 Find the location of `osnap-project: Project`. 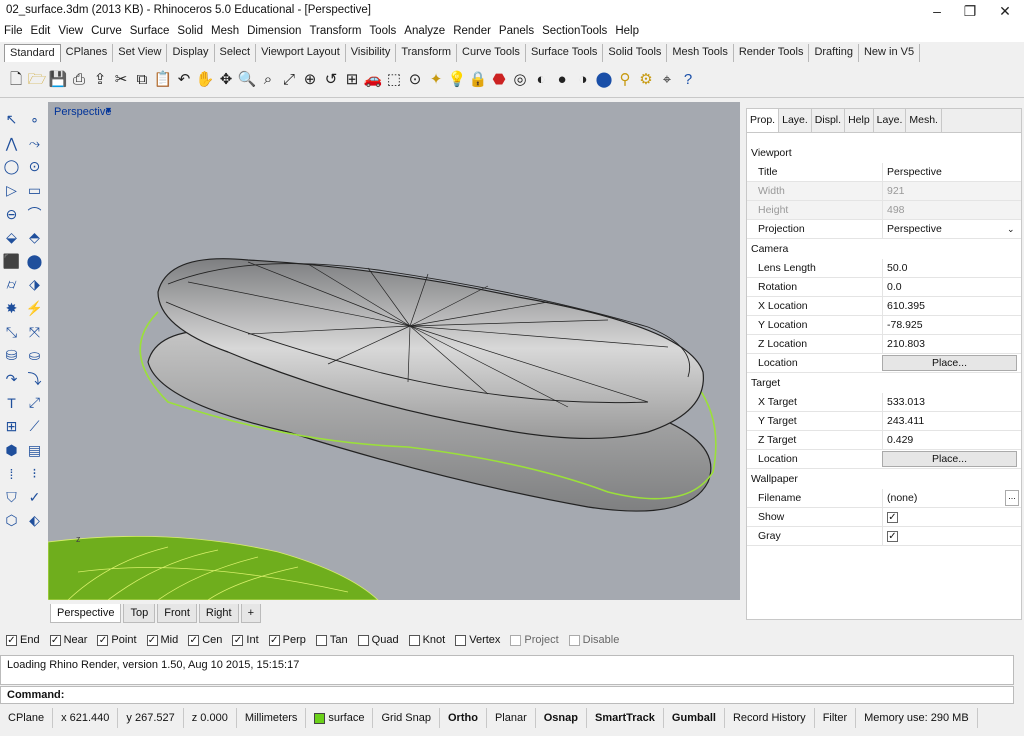

osnap-project: Project is located at coordinates (534, 640).